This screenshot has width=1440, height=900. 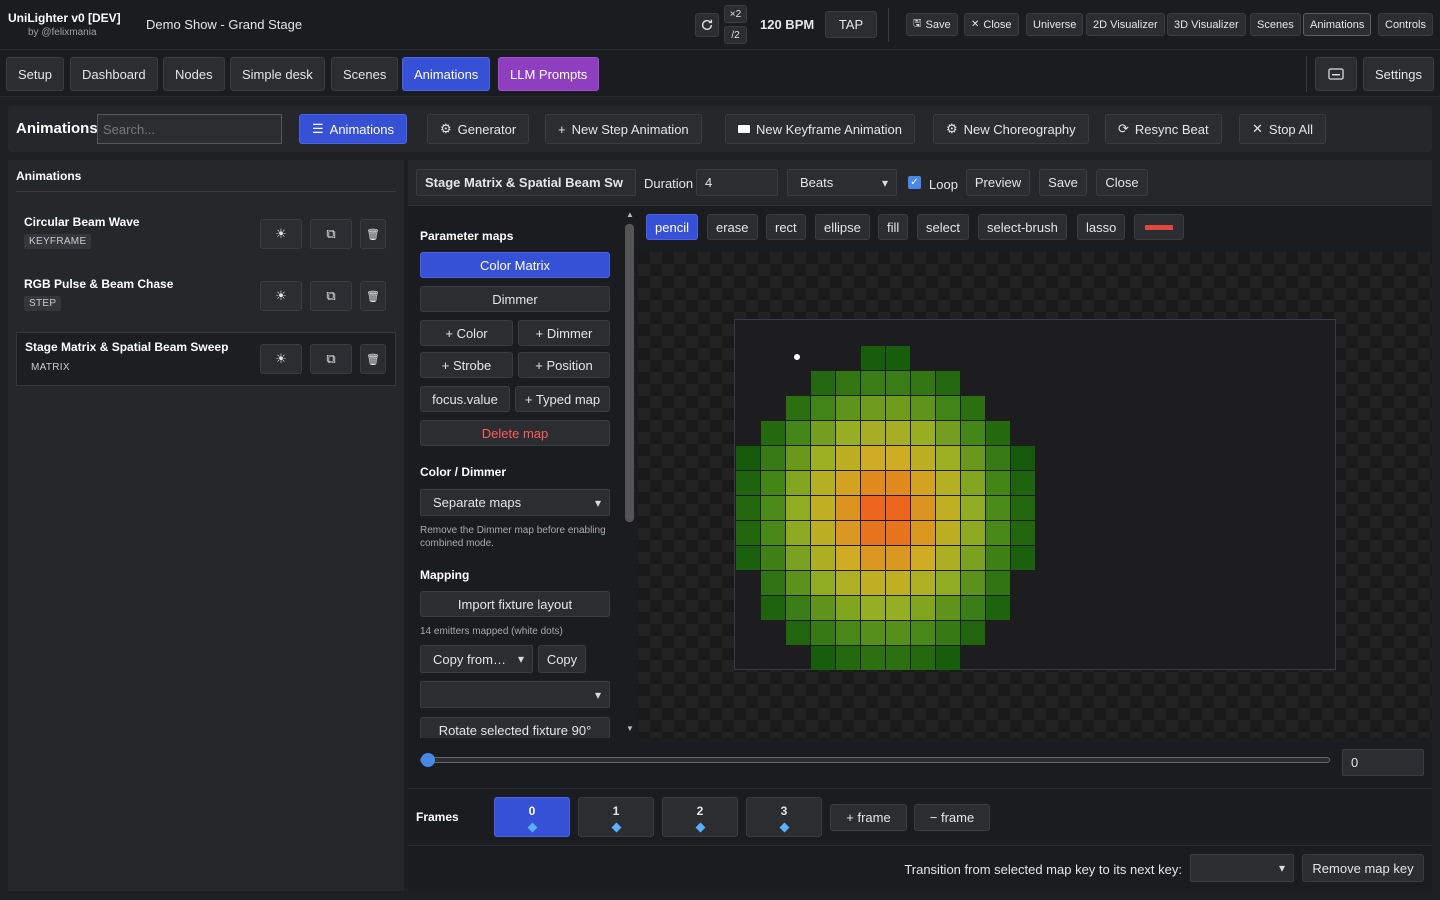 I want to click on frame-3-button: 3, so click(x=784, y=817).